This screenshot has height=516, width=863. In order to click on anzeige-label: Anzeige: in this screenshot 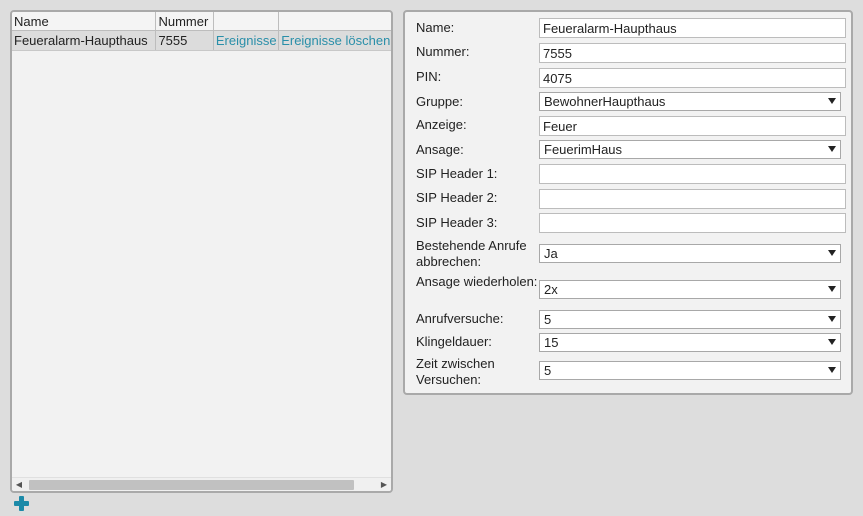, I will do `click(441, 124)`.